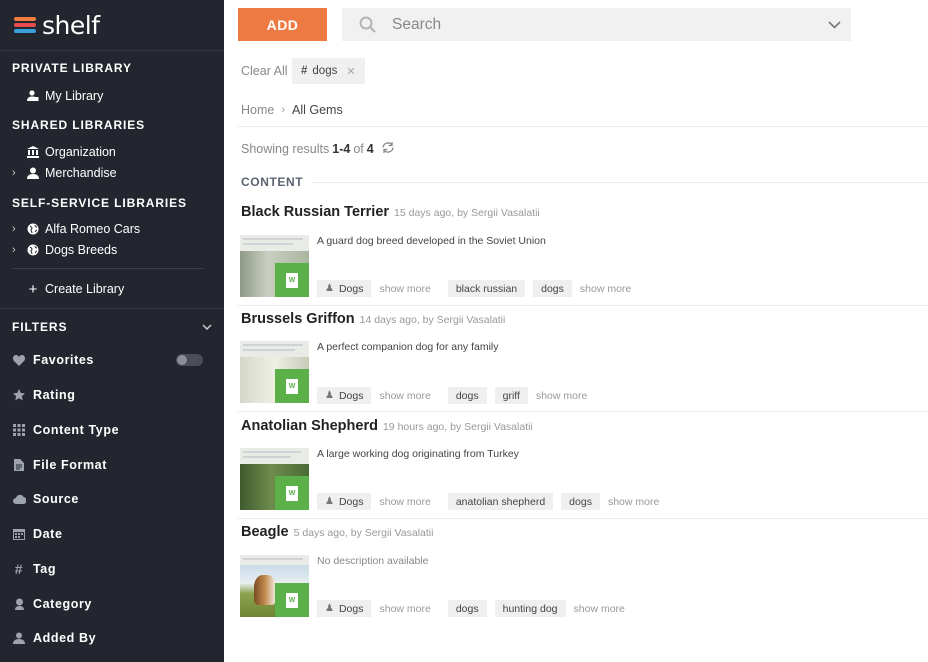 This screenshot has height=662, width=928. I want to click on tag-chip: griff, so click(511, 395).